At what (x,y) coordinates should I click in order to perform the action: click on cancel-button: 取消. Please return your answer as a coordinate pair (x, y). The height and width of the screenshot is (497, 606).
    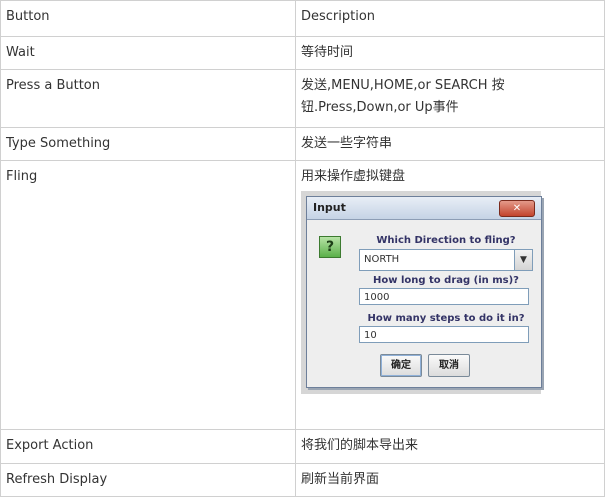
    Looking at the image, I should click on (449, 365).